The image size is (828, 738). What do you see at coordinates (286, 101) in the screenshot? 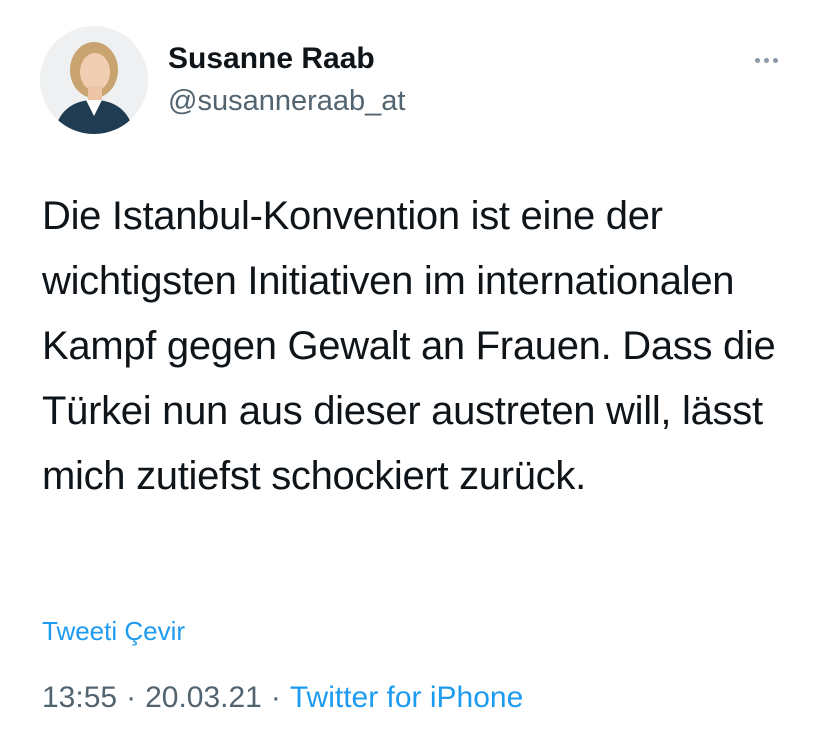
I see `author-handle: @susanneraab_at` at bounding box center [286, 101].